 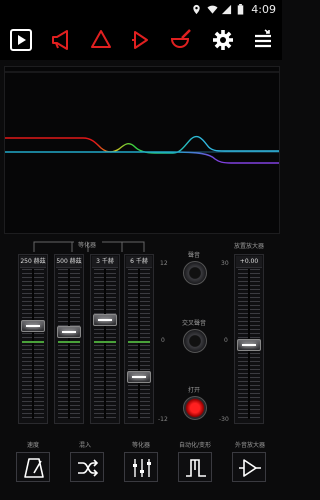 I want to click on pestle-icon, so click(x=180, y=38).